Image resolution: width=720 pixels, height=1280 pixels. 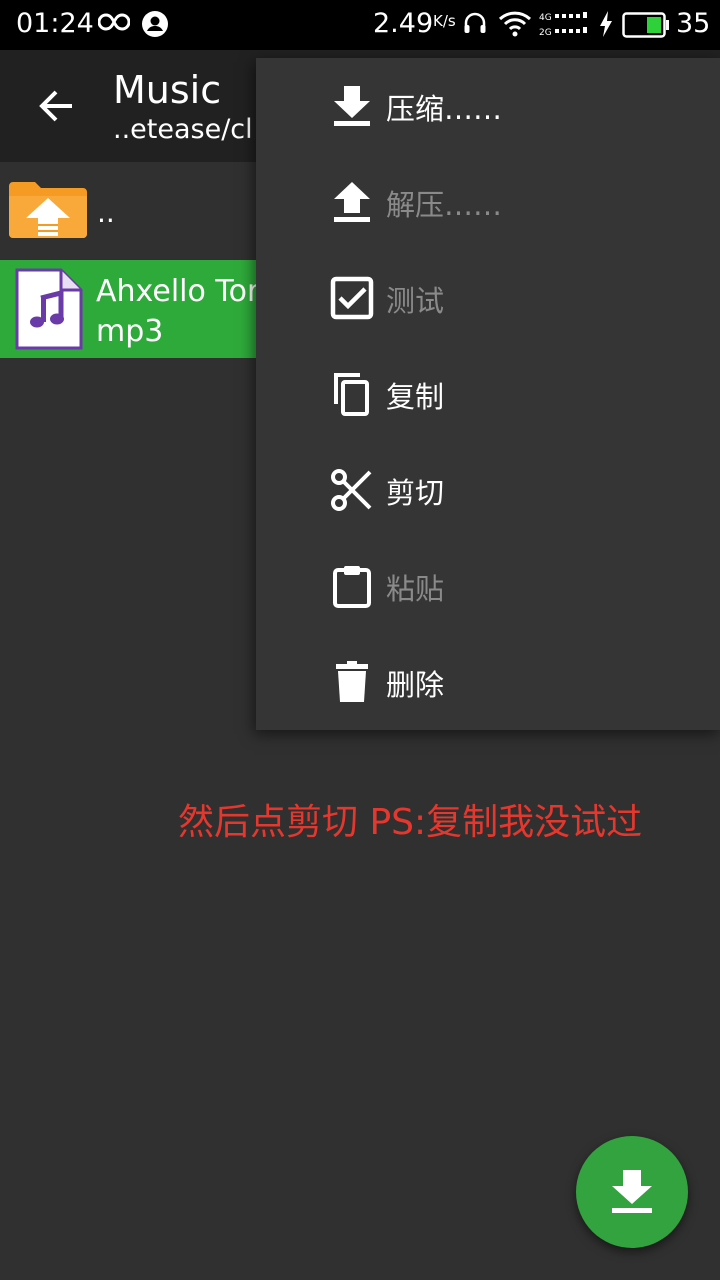 What do you see at coordinates (545, 18) in the screenshot?
I see `svg-text: 4G` at bounding box center [545, 18].